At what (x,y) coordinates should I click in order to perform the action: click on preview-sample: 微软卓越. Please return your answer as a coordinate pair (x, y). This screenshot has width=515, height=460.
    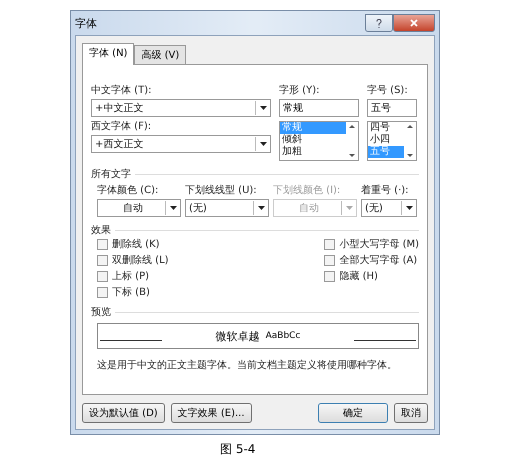
    Looking at the image, I should click on (238, 336).